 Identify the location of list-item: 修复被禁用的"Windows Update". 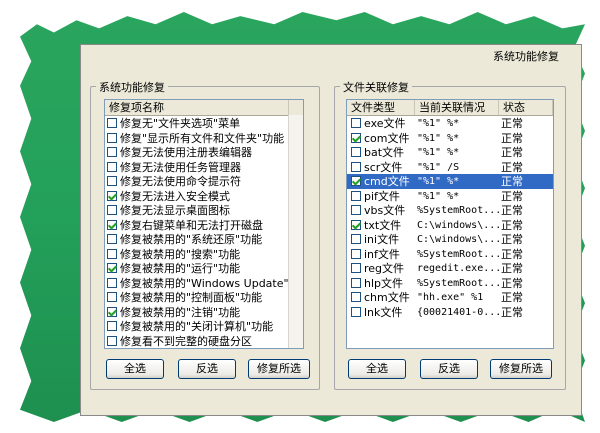
(197, 283).